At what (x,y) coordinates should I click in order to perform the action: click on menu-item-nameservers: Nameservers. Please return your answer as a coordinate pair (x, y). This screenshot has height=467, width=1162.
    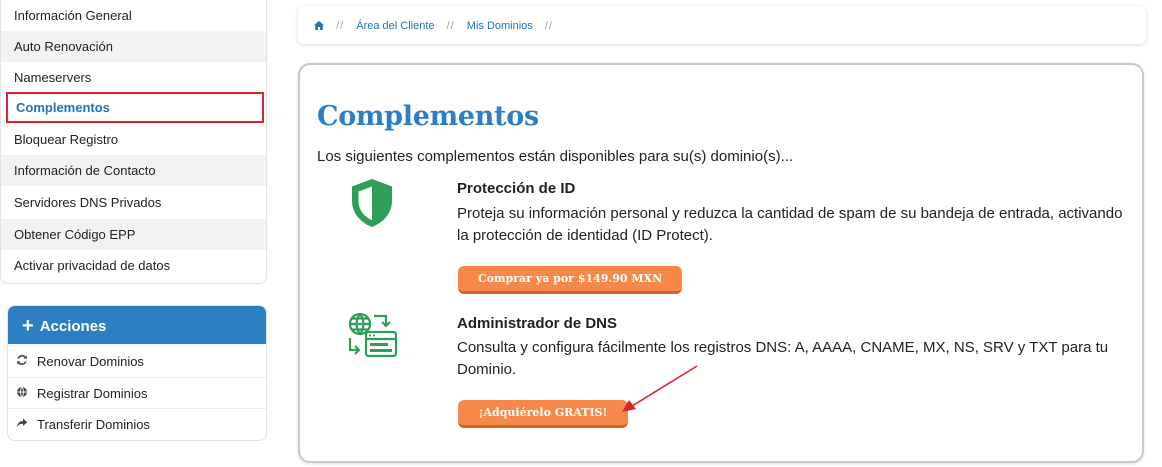
    Looking at the image, I should click on (133, 77).